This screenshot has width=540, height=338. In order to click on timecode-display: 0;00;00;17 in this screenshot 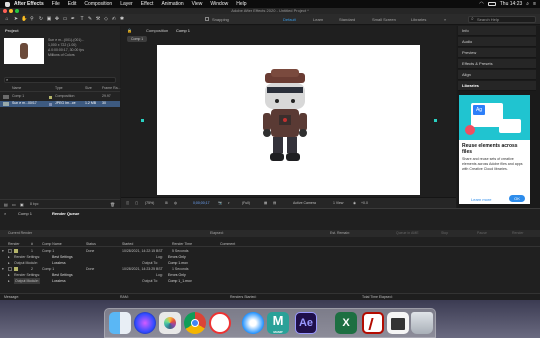, I will do `click(201, 203)`.